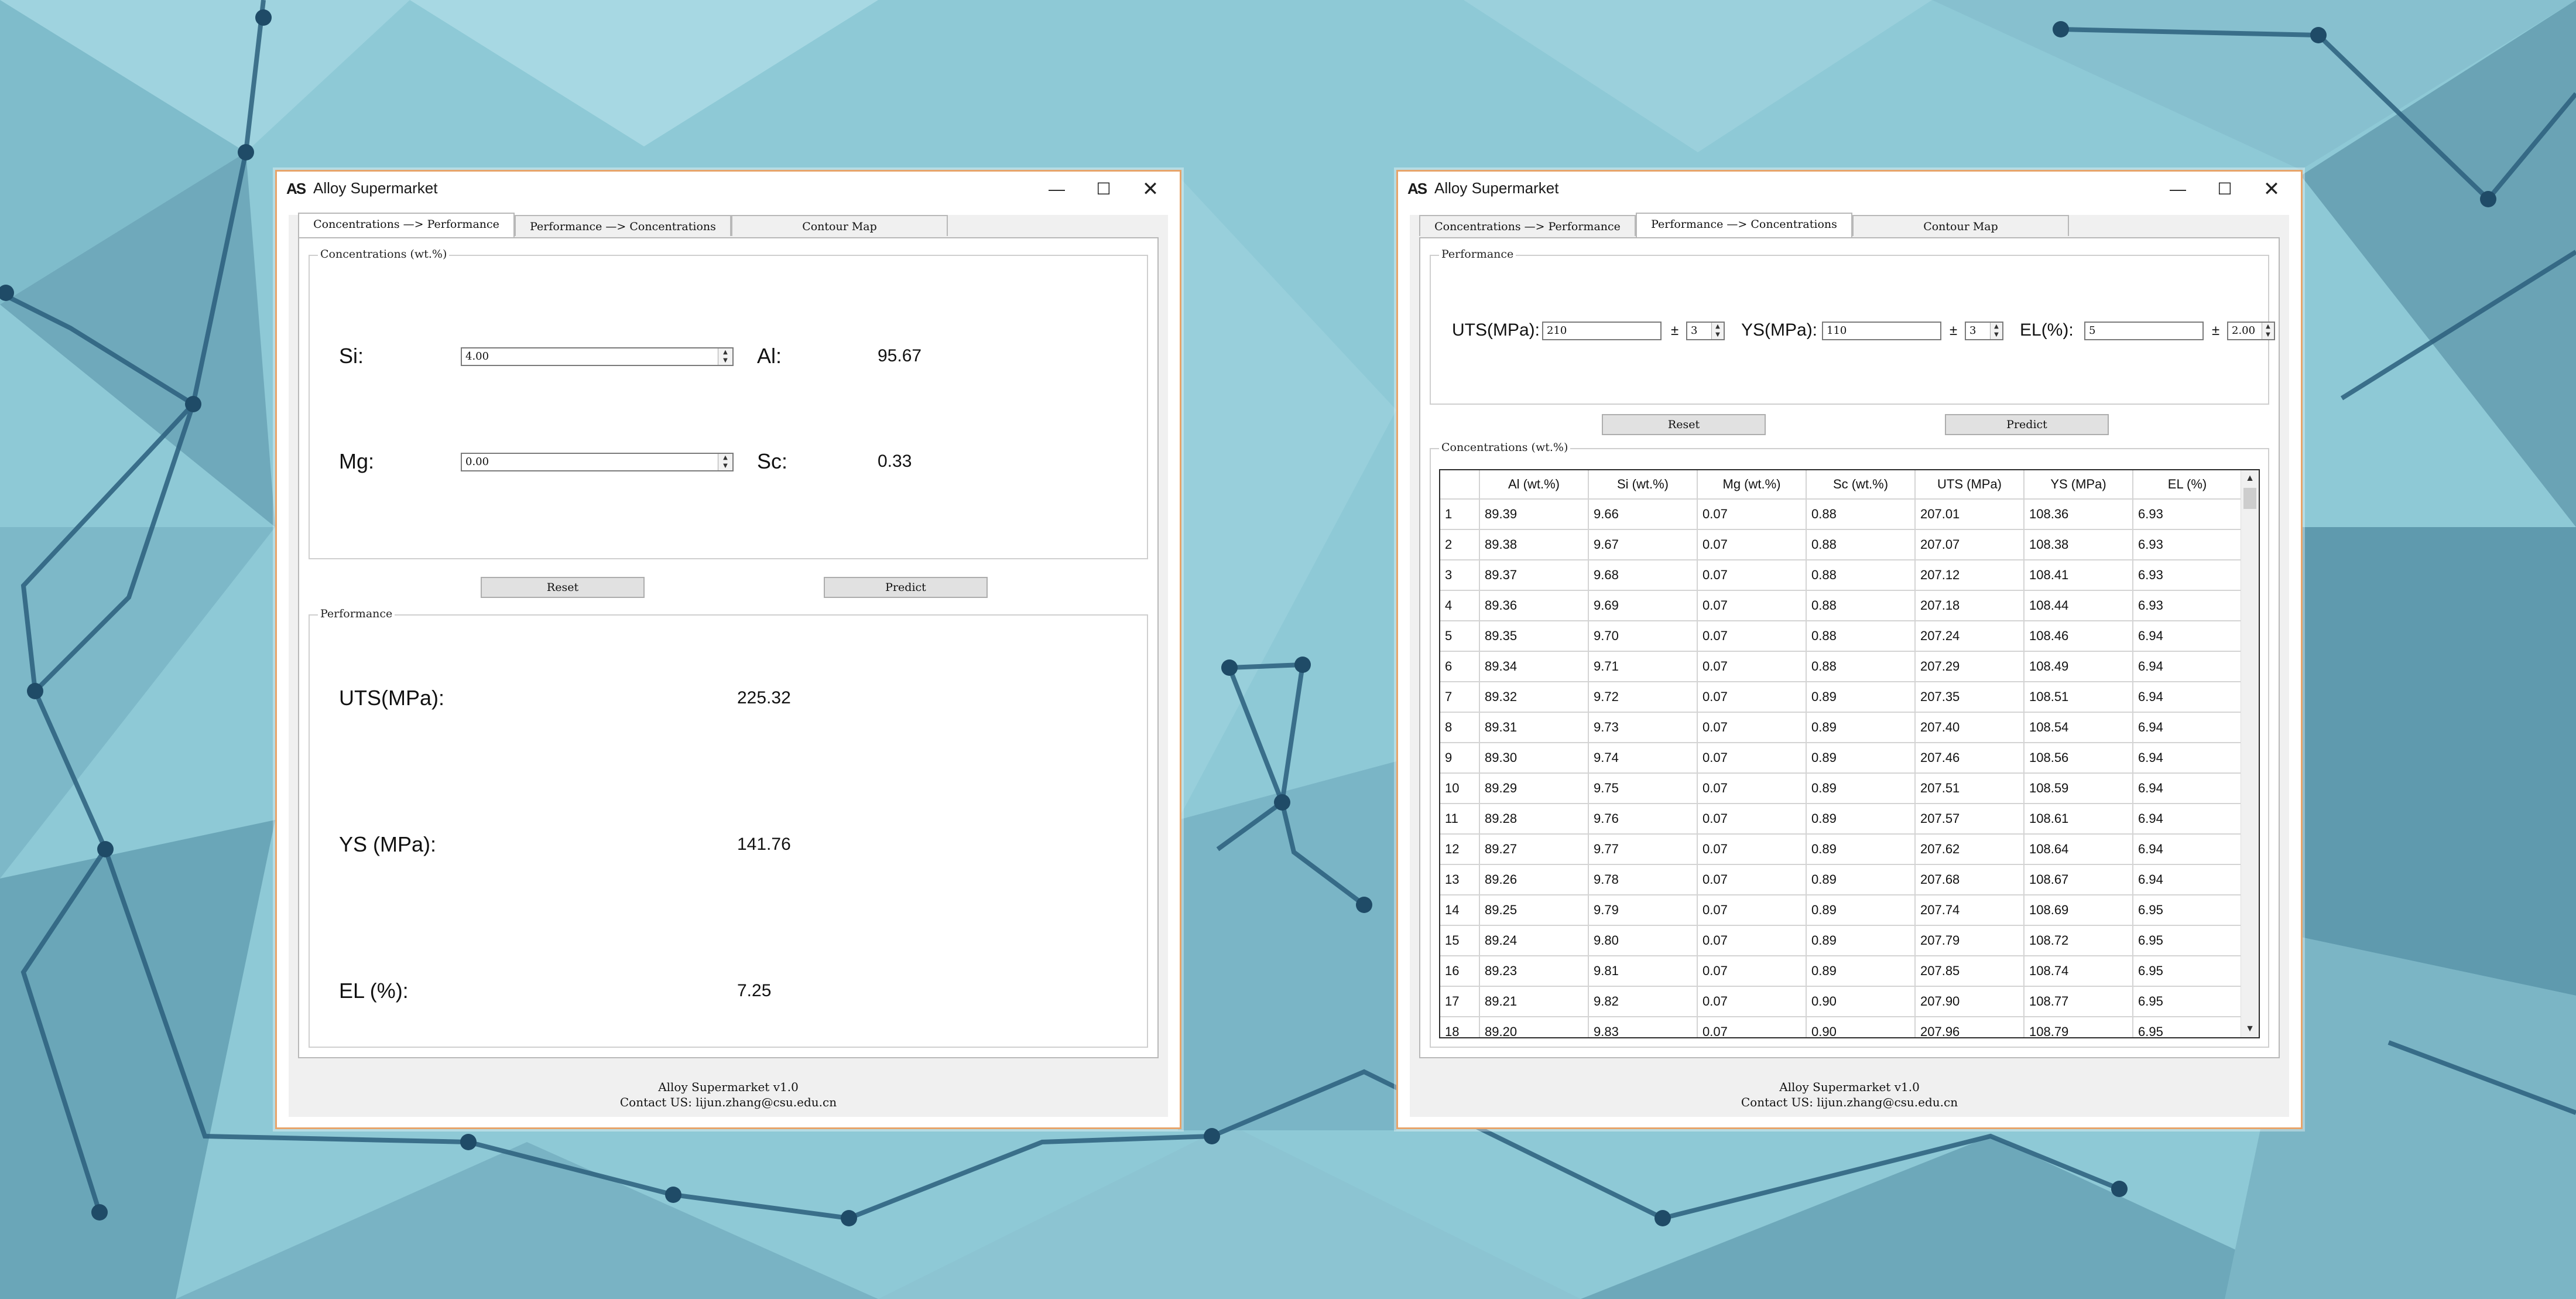  What do you see at coordinates (1643, 849) in the screenshot?
I see `table-cell: 9.77` at bounding box center [1643, 849].